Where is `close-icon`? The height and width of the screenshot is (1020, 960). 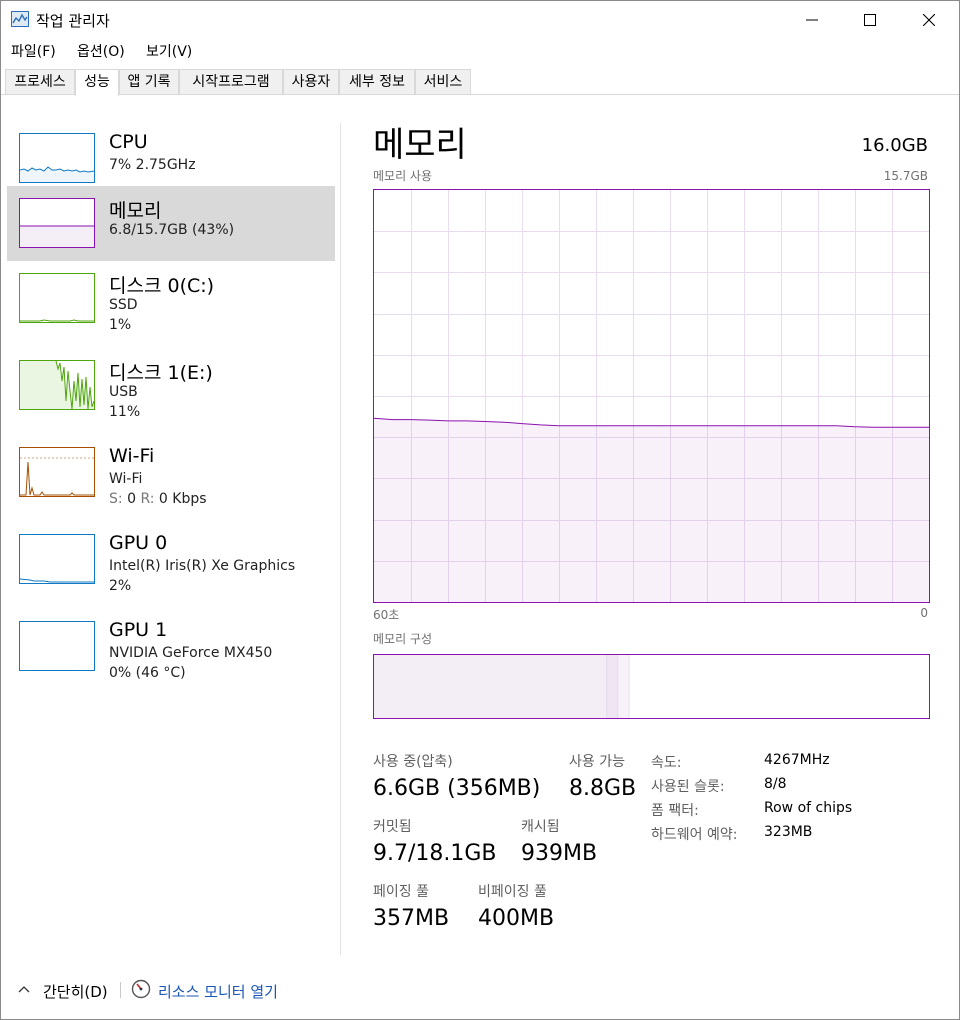
close-icon is located at coordinates (929, 20).